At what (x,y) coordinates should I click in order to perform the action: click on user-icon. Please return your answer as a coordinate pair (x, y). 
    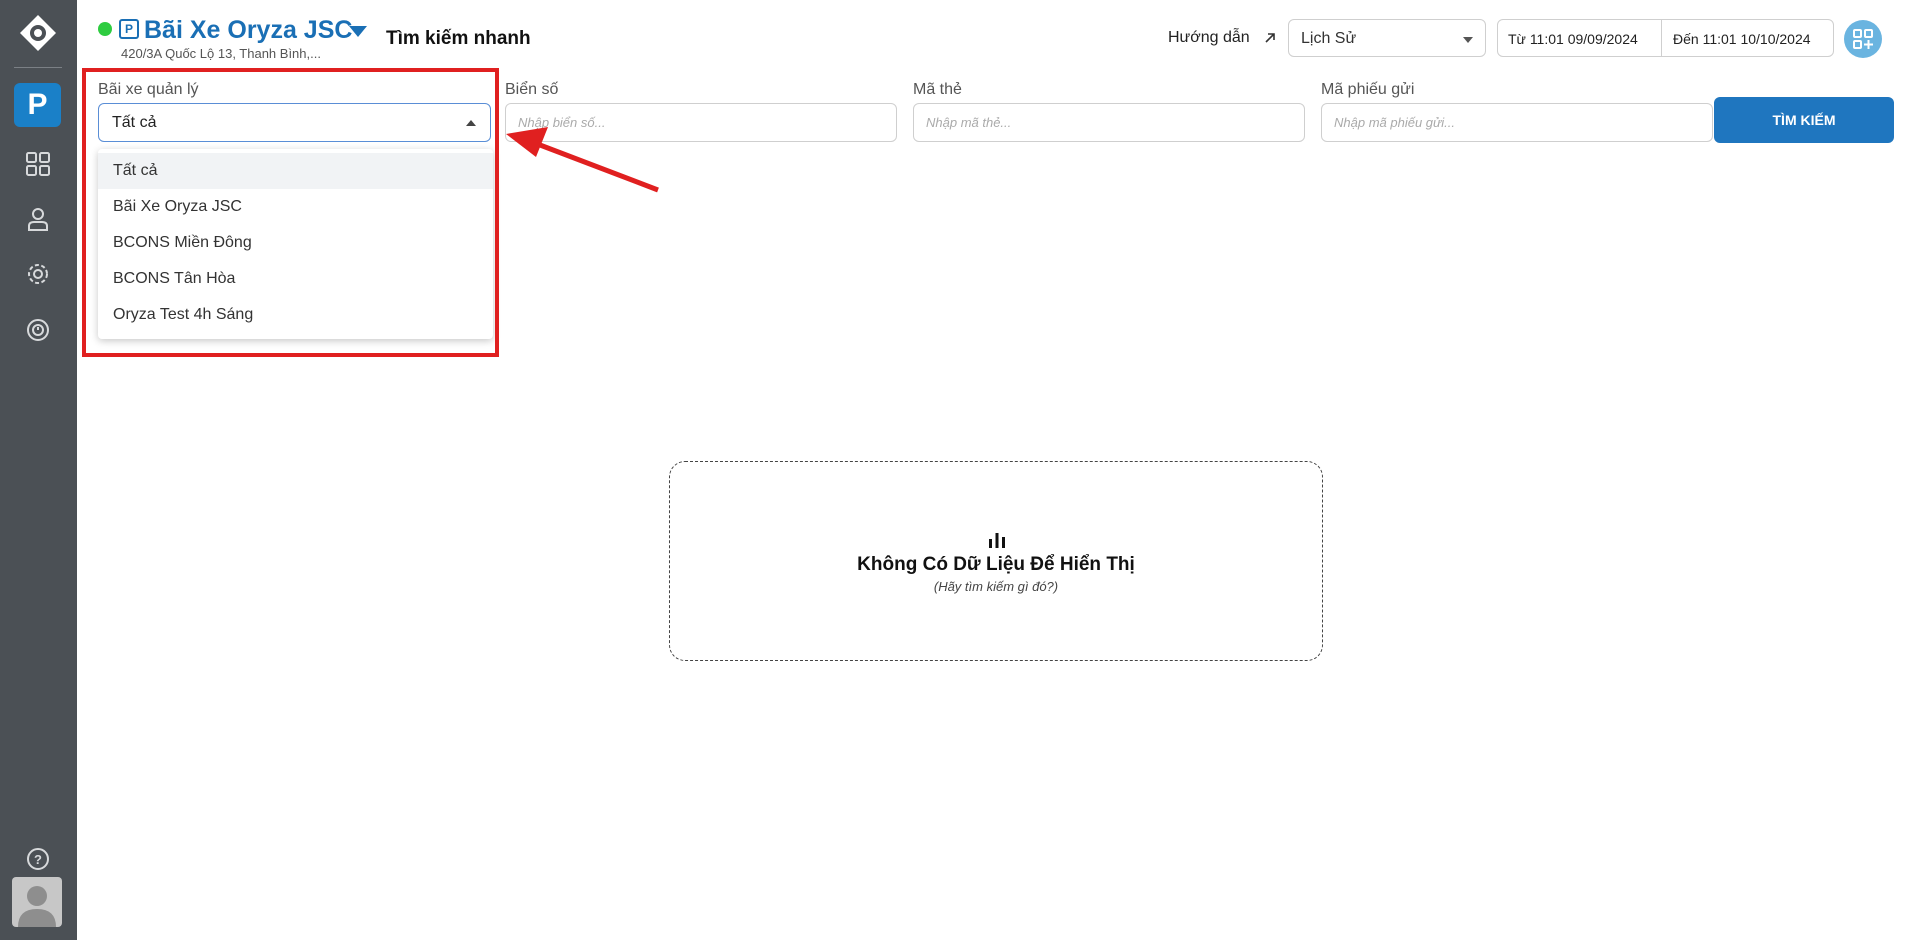
    Looking at the image, I should click on (38, 219).